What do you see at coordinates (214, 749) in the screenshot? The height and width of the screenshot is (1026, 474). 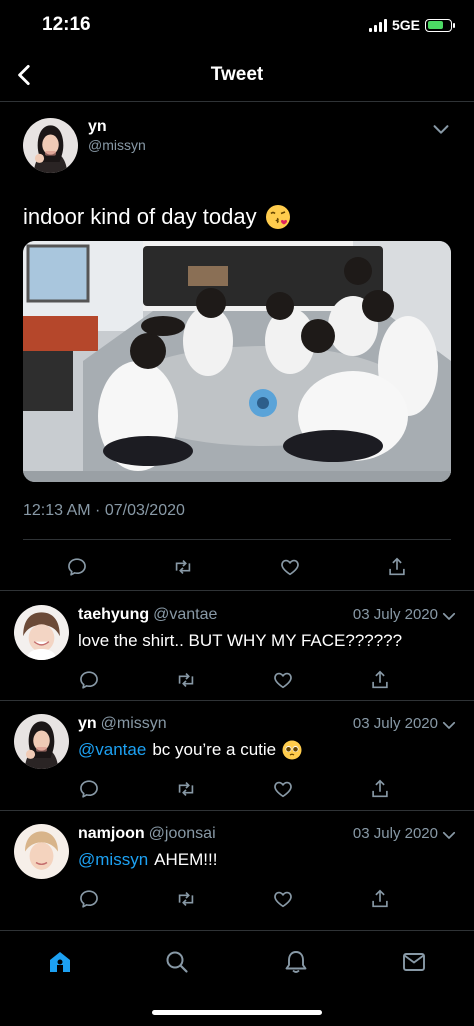 I see `reply-text-body: bc you’re a cutie` at bounding box center [214, 749].